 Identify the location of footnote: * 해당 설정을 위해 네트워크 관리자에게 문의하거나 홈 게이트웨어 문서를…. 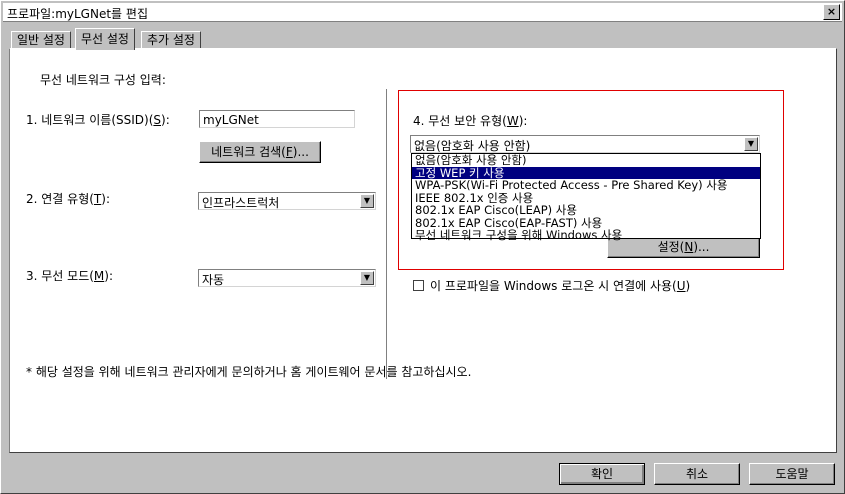
(249, 372).